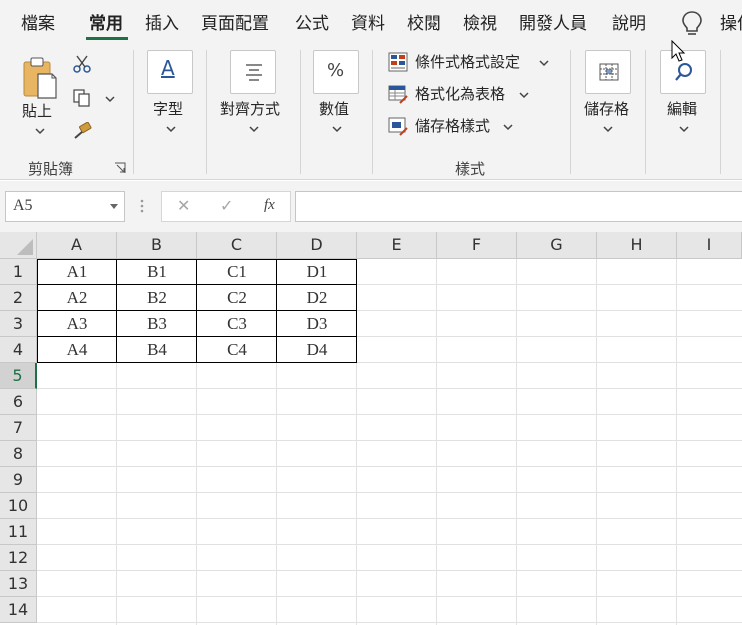  I want to click on tab-home: 常用, so click(106, 21).